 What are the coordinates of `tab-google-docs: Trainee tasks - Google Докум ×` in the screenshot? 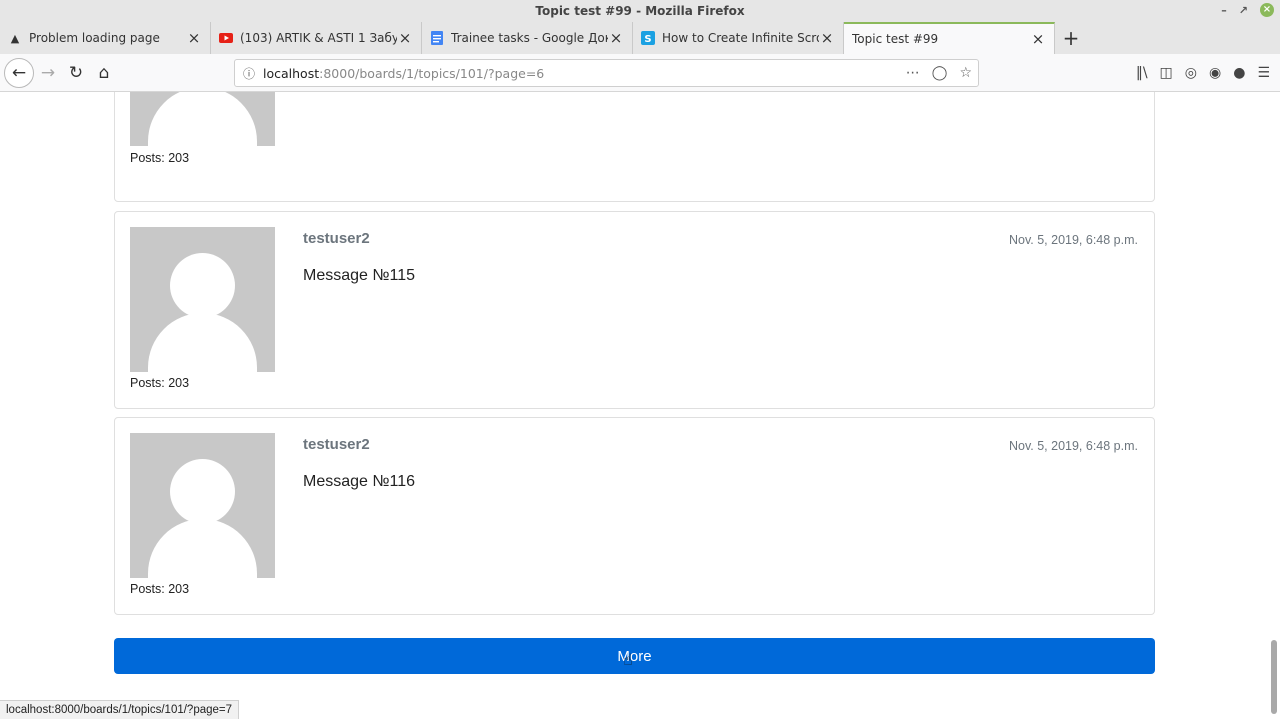 It's located at (527, 38).